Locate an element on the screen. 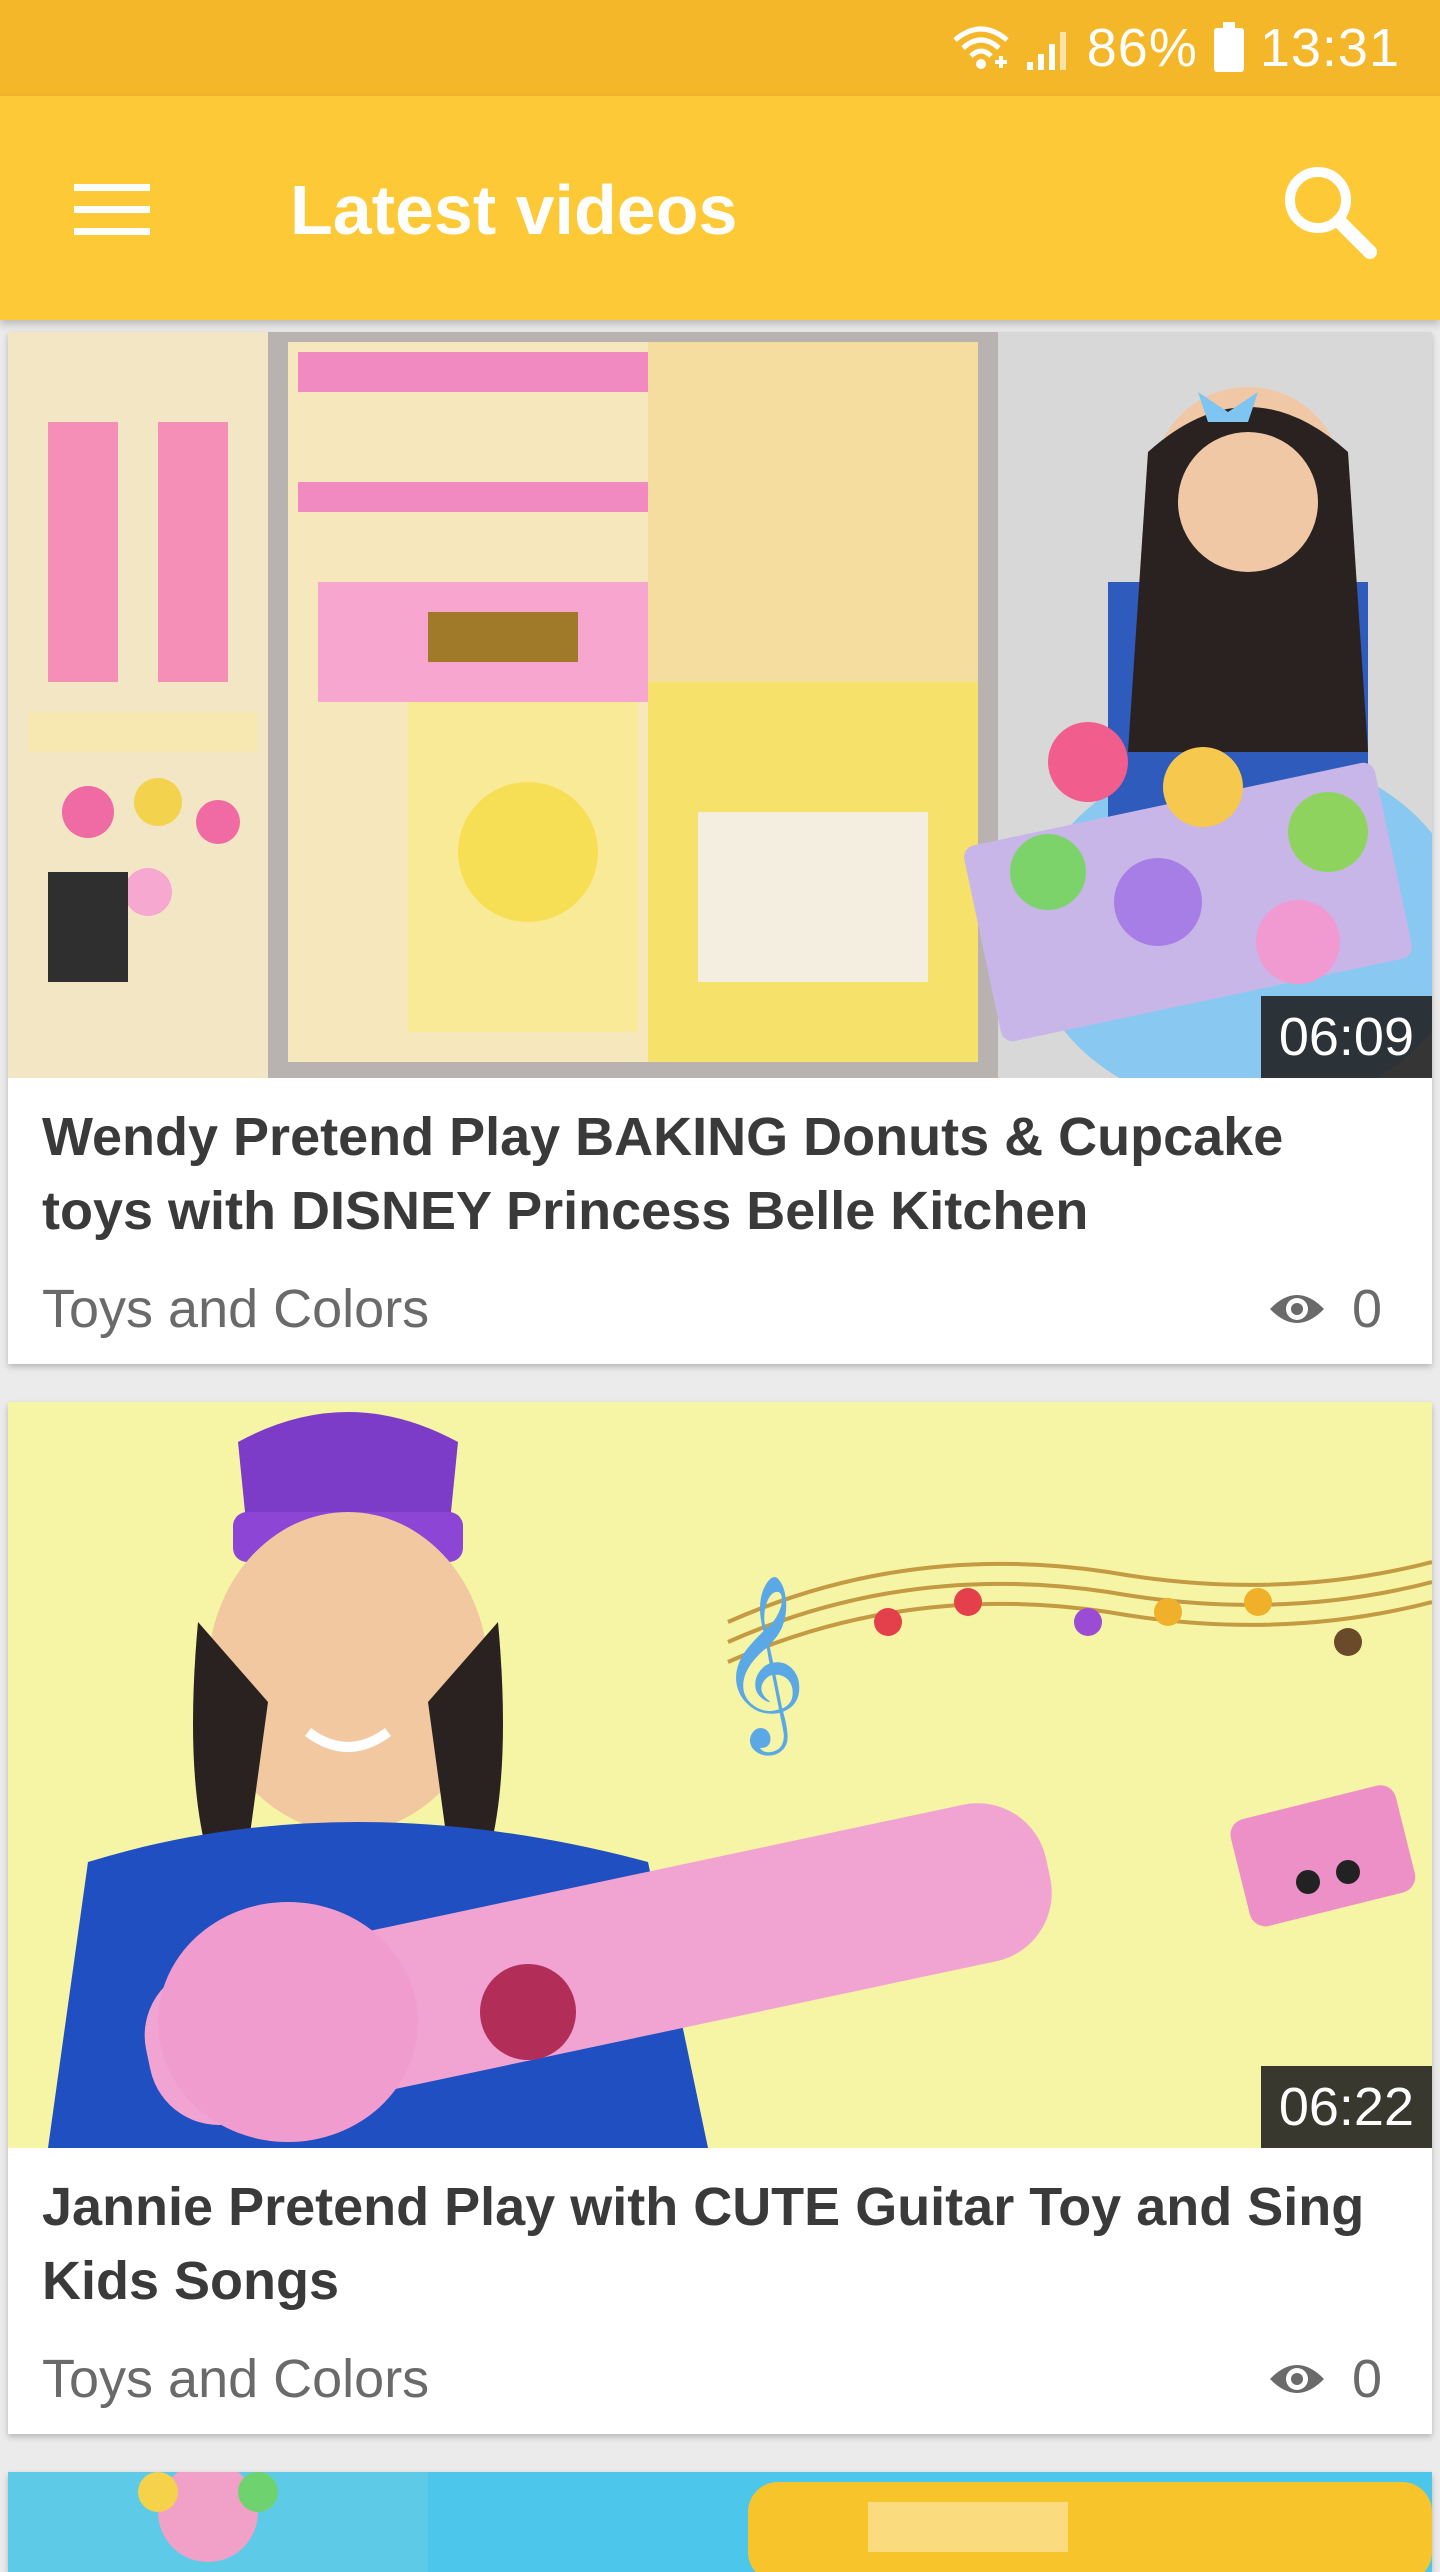  page-title: Latest videos is located at coordinates (514, 210).